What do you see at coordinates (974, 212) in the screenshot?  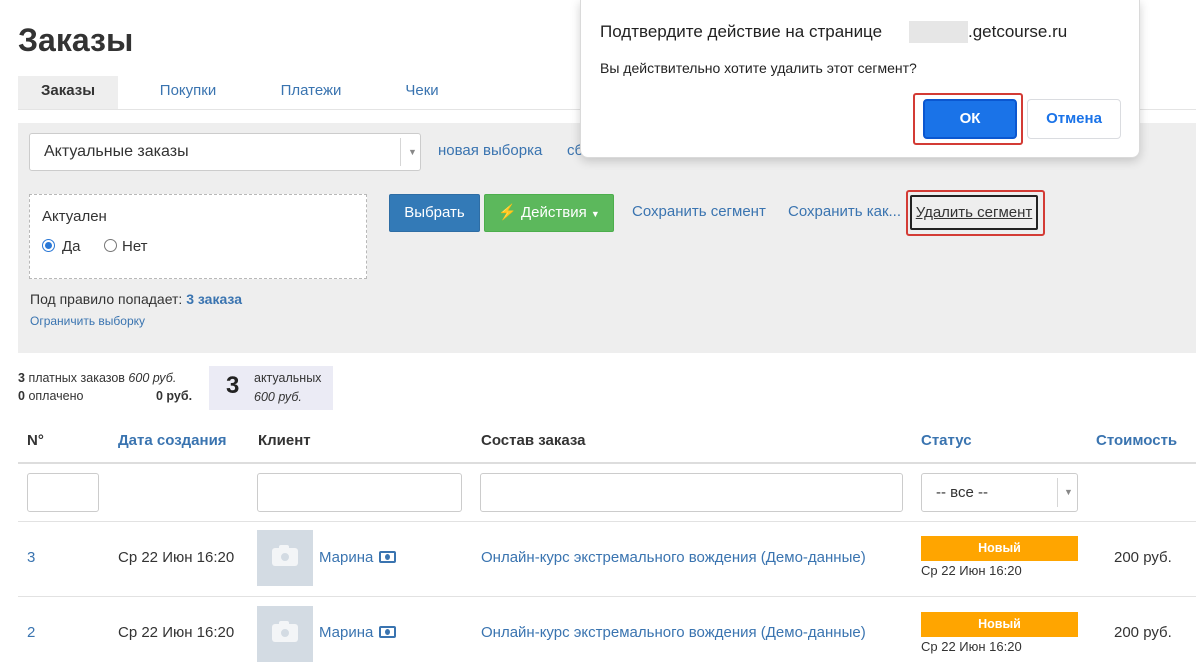 I see `delete-segment-button: Удалить сегмент` at bounding box center [974, 212].